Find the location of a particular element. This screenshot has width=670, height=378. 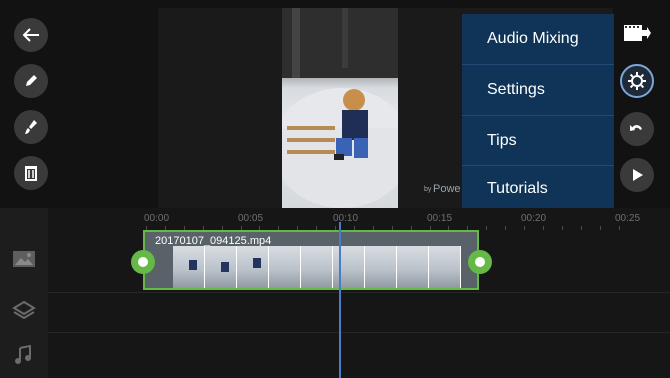

play-icon is located at coordinates (638, 175).